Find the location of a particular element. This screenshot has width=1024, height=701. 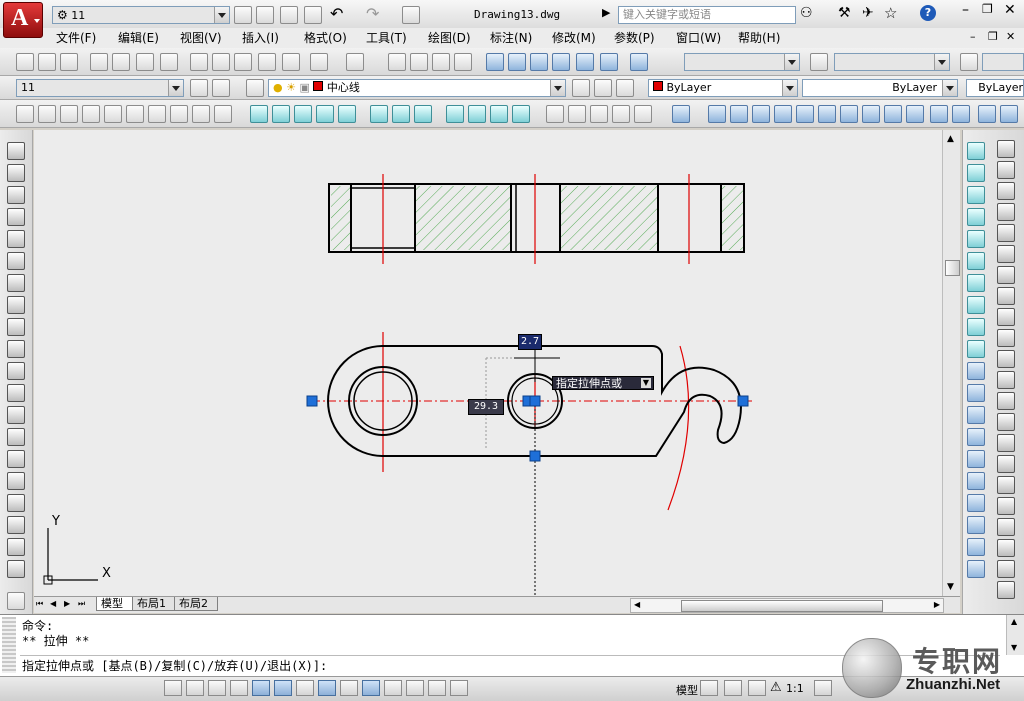

circle-icon is located at coordinates (16, 283).